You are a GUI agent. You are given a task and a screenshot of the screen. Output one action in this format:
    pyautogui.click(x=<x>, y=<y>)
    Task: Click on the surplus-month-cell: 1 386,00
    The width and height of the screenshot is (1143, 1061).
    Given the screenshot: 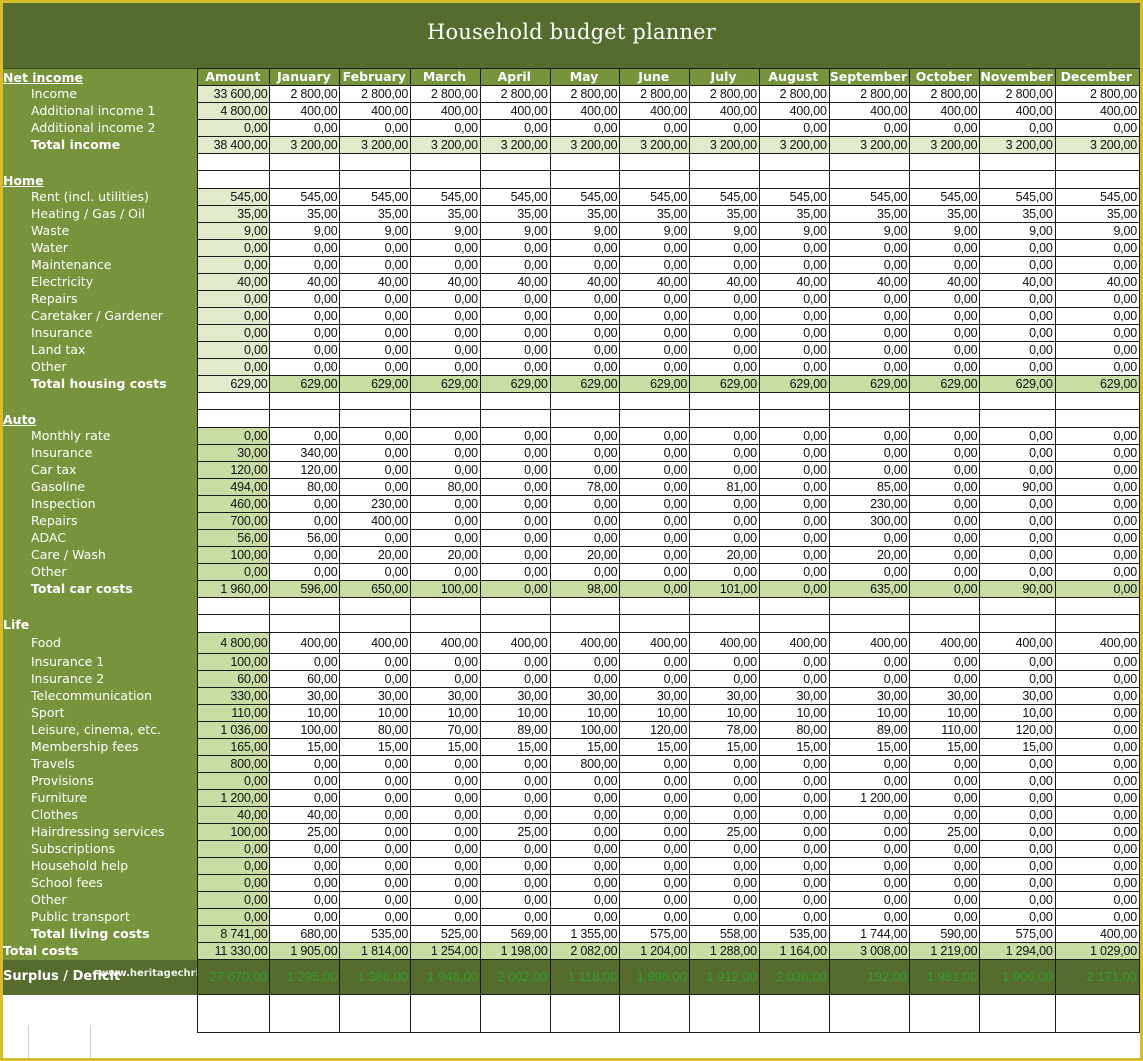 What is the action you would take?
    pyautogui.click(x=375, y=977)
    